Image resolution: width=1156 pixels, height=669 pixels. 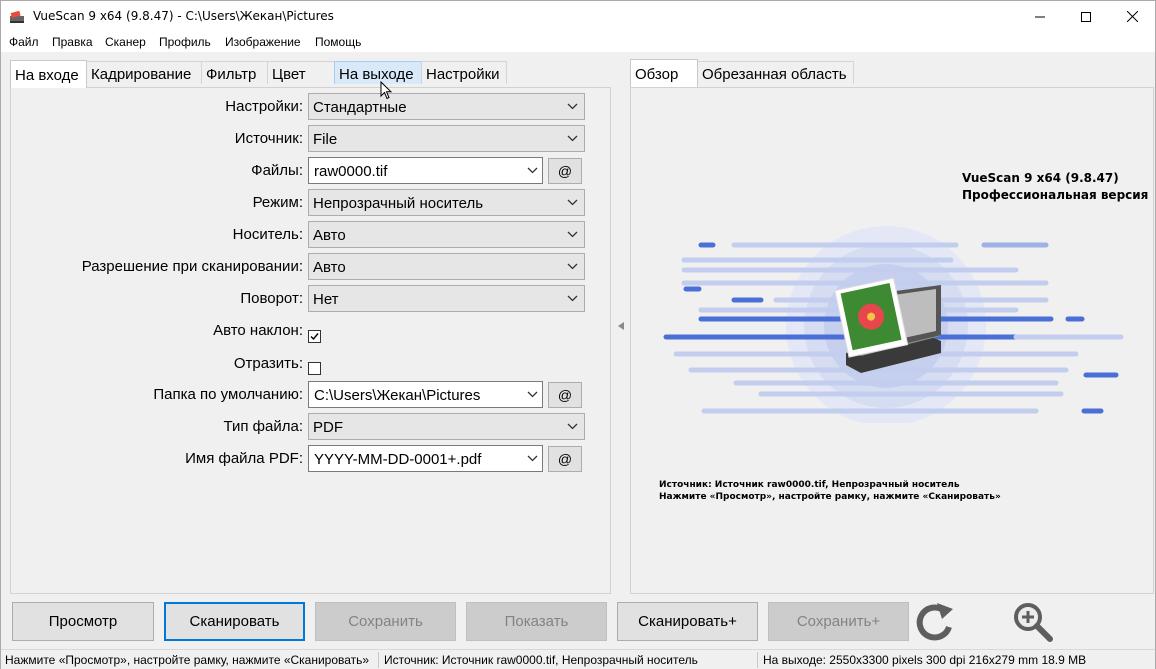 What do you see at coordinates (263, 42) in the screenshot?
I see `menu-image: Изображение` at bounding box center [263, 42].